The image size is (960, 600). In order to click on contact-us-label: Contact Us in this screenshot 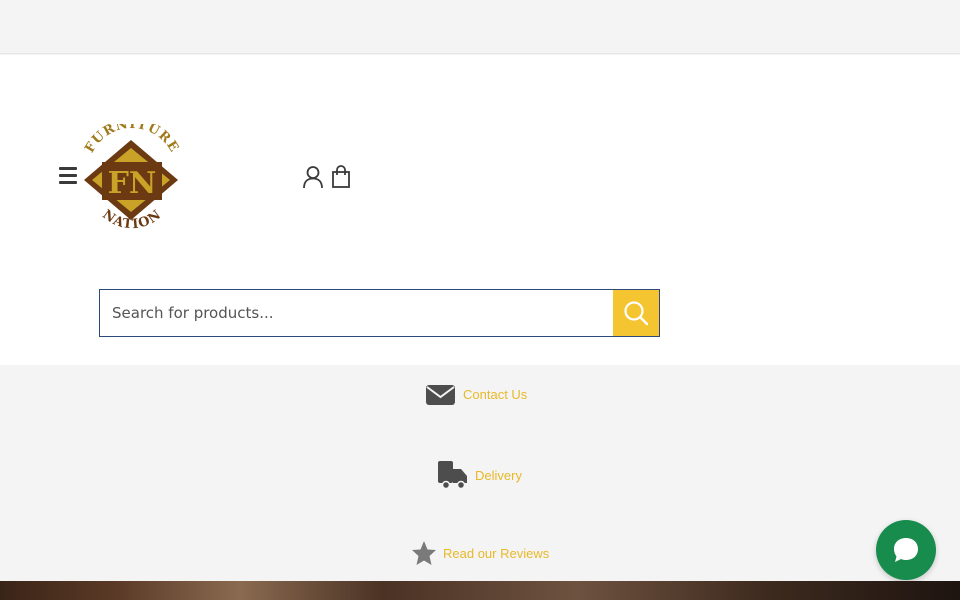, I will do `click(495, 394)`.